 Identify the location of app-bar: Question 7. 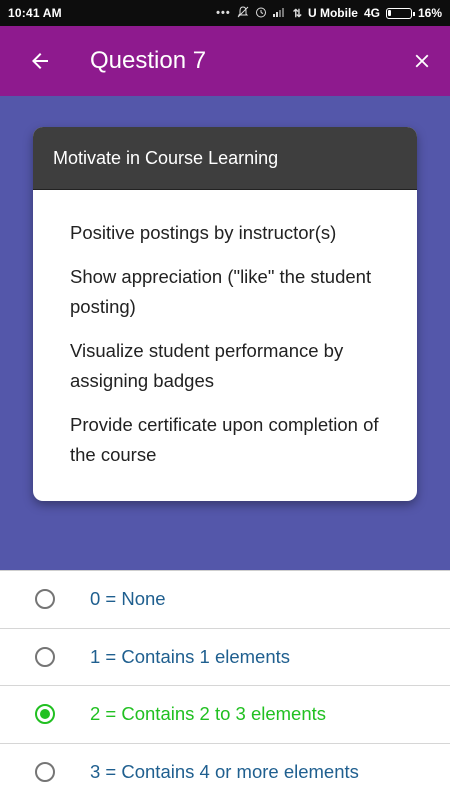
(225, 61).